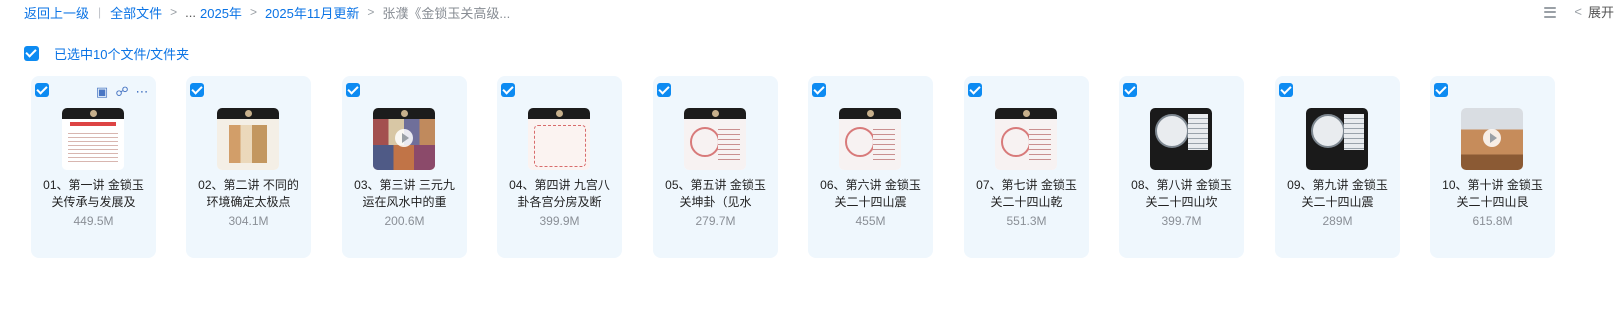 The height and width of the screenshot is (311, 1614). What do you see at coordinates (1492, 193) in the screenshot?
I see `file-name: 10、第十讲 金锁玉关二十四山艮` at bounding box center [1492, 193].